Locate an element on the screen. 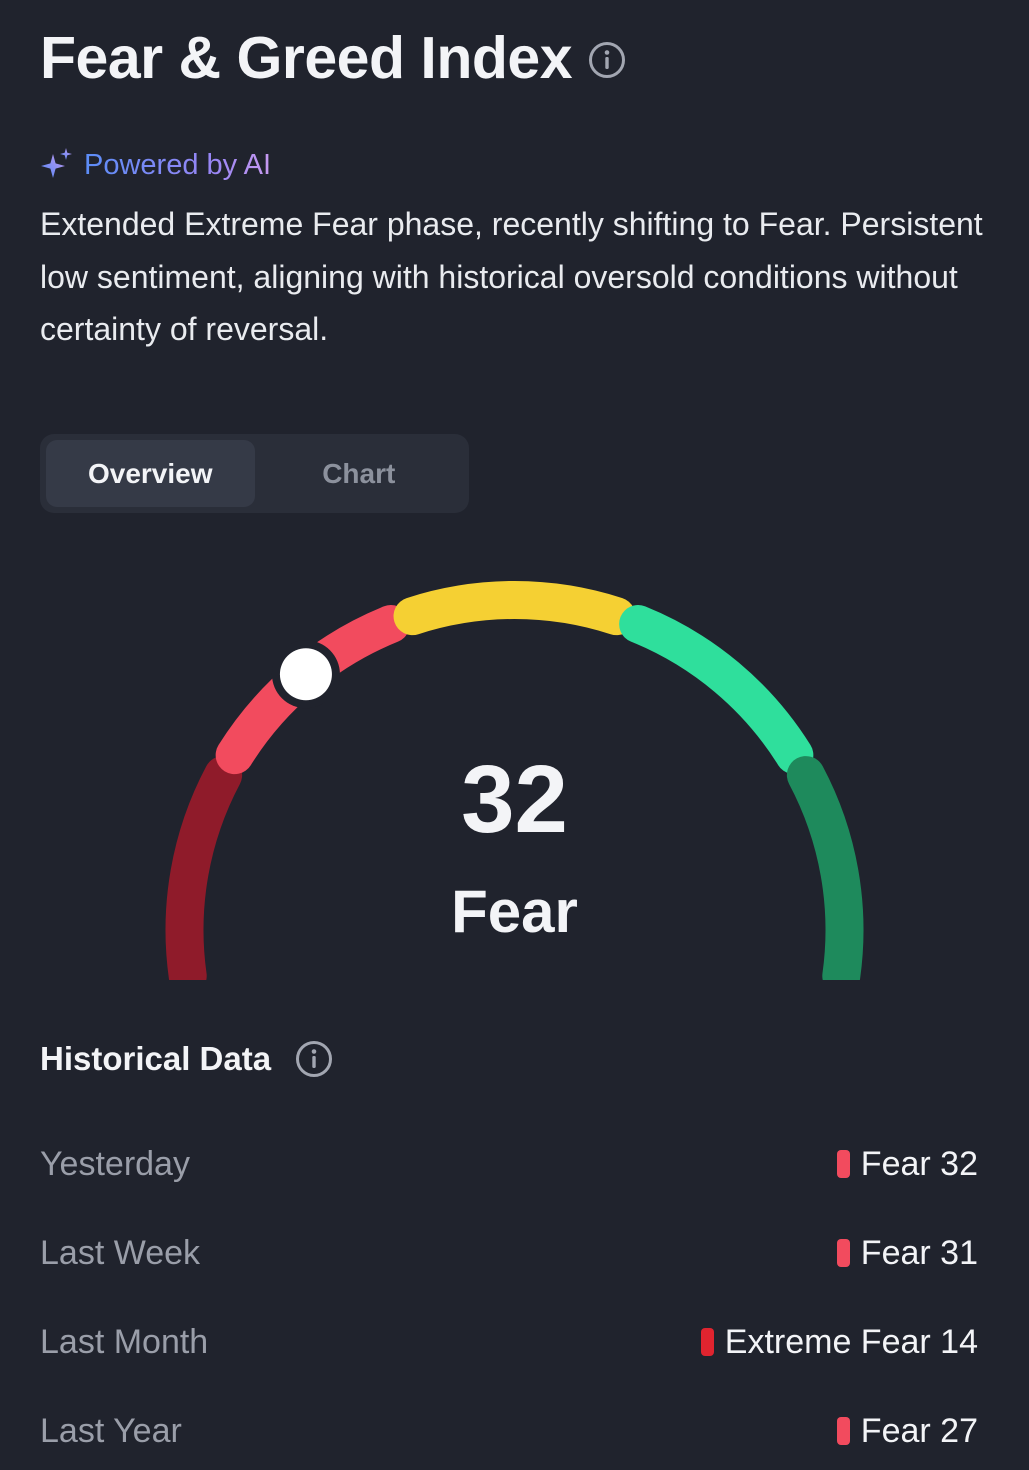 This screenshot has width=1029, height=1470. historical-header: Historical Data is located at coordinates (186, 1059).